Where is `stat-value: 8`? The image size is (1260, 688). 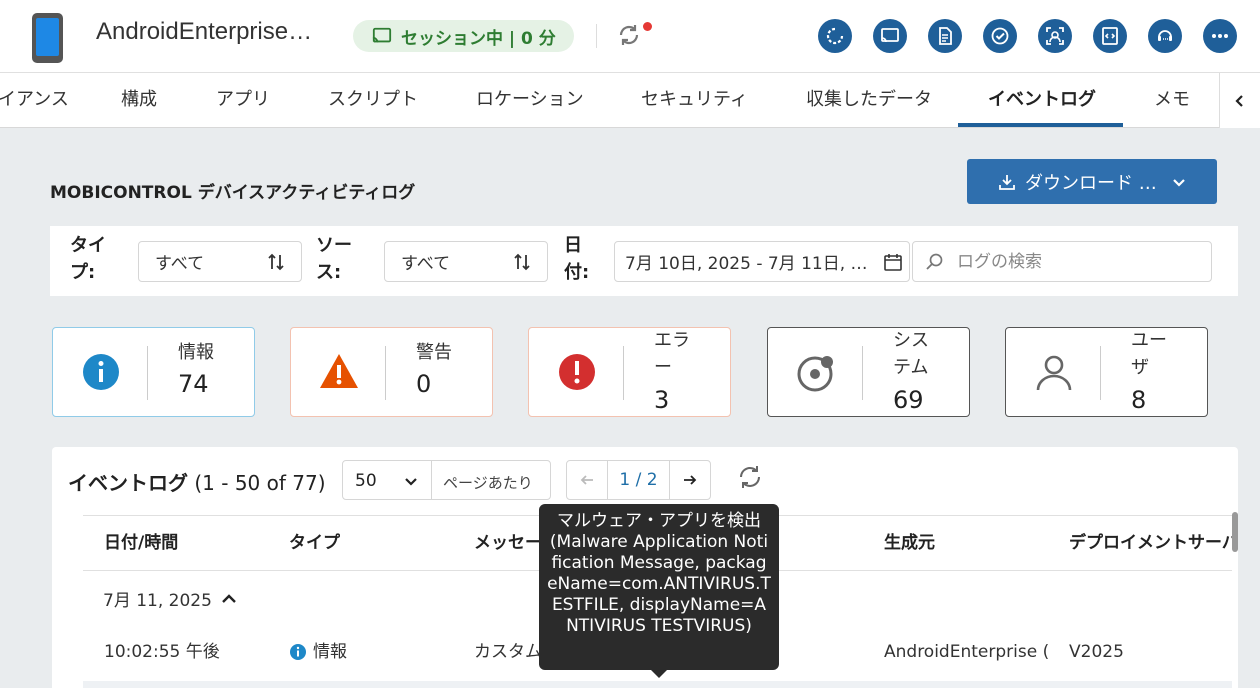 stat-value: 8 is located at coordinates (1139, 400).